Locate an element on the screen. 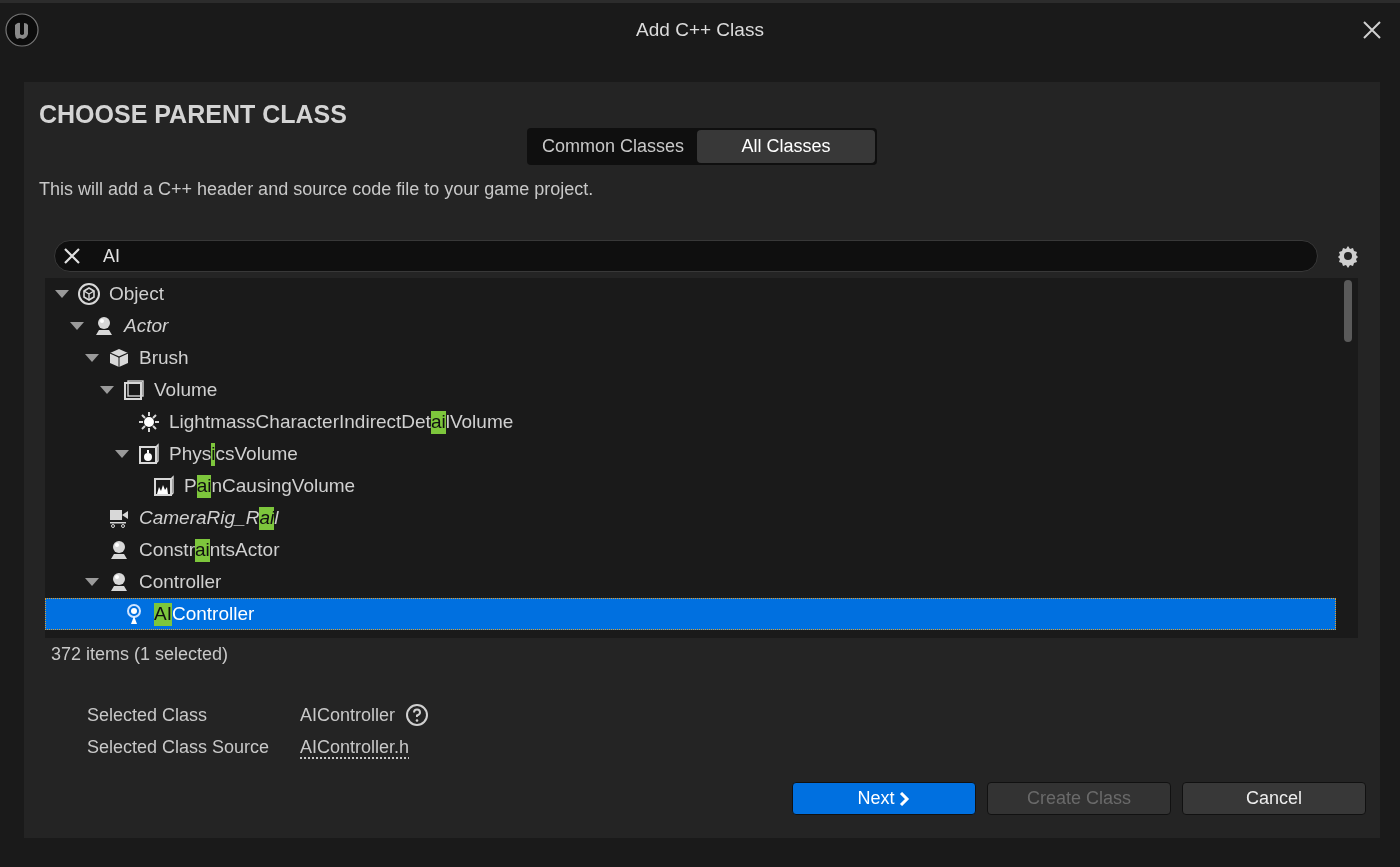 Image resolution: width=1400 pixels, height=867 pixels. tree-row: Actor is located at coordinates (701, 326).